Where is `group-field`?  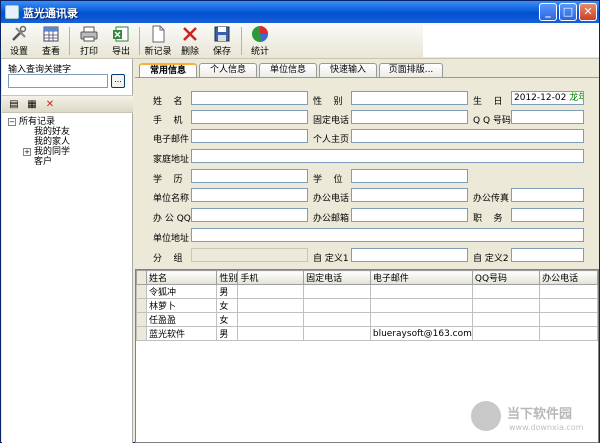 group-field is located at coordinates (249, 255).